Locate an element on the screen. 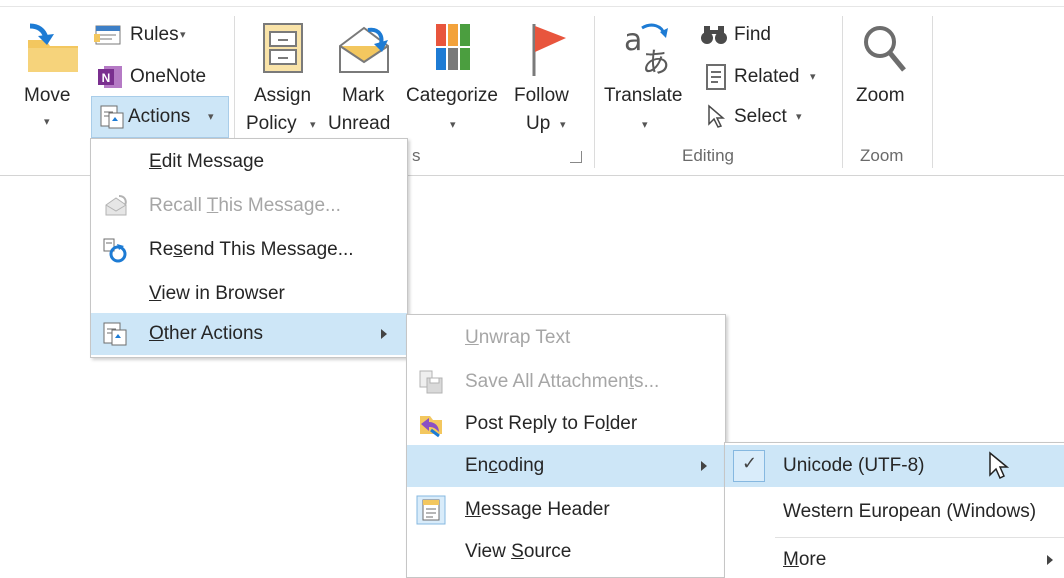 This screenshot has width=1064, height=578. tags-group-label: s is located at coordinates (416, 155).